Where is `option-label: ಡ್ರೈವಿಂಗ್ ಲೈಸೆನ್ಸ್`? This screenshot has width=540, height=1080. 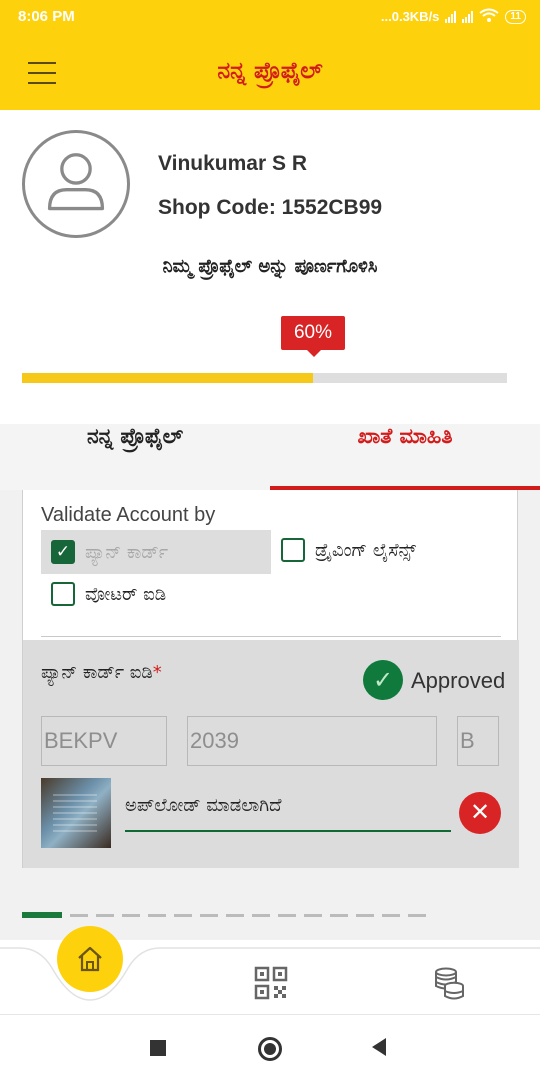
option-label: ಡ್ರೈವಿಂಗ್ ಲೈಸೆನ್ಸ್ is located at coordinates (366, 550).